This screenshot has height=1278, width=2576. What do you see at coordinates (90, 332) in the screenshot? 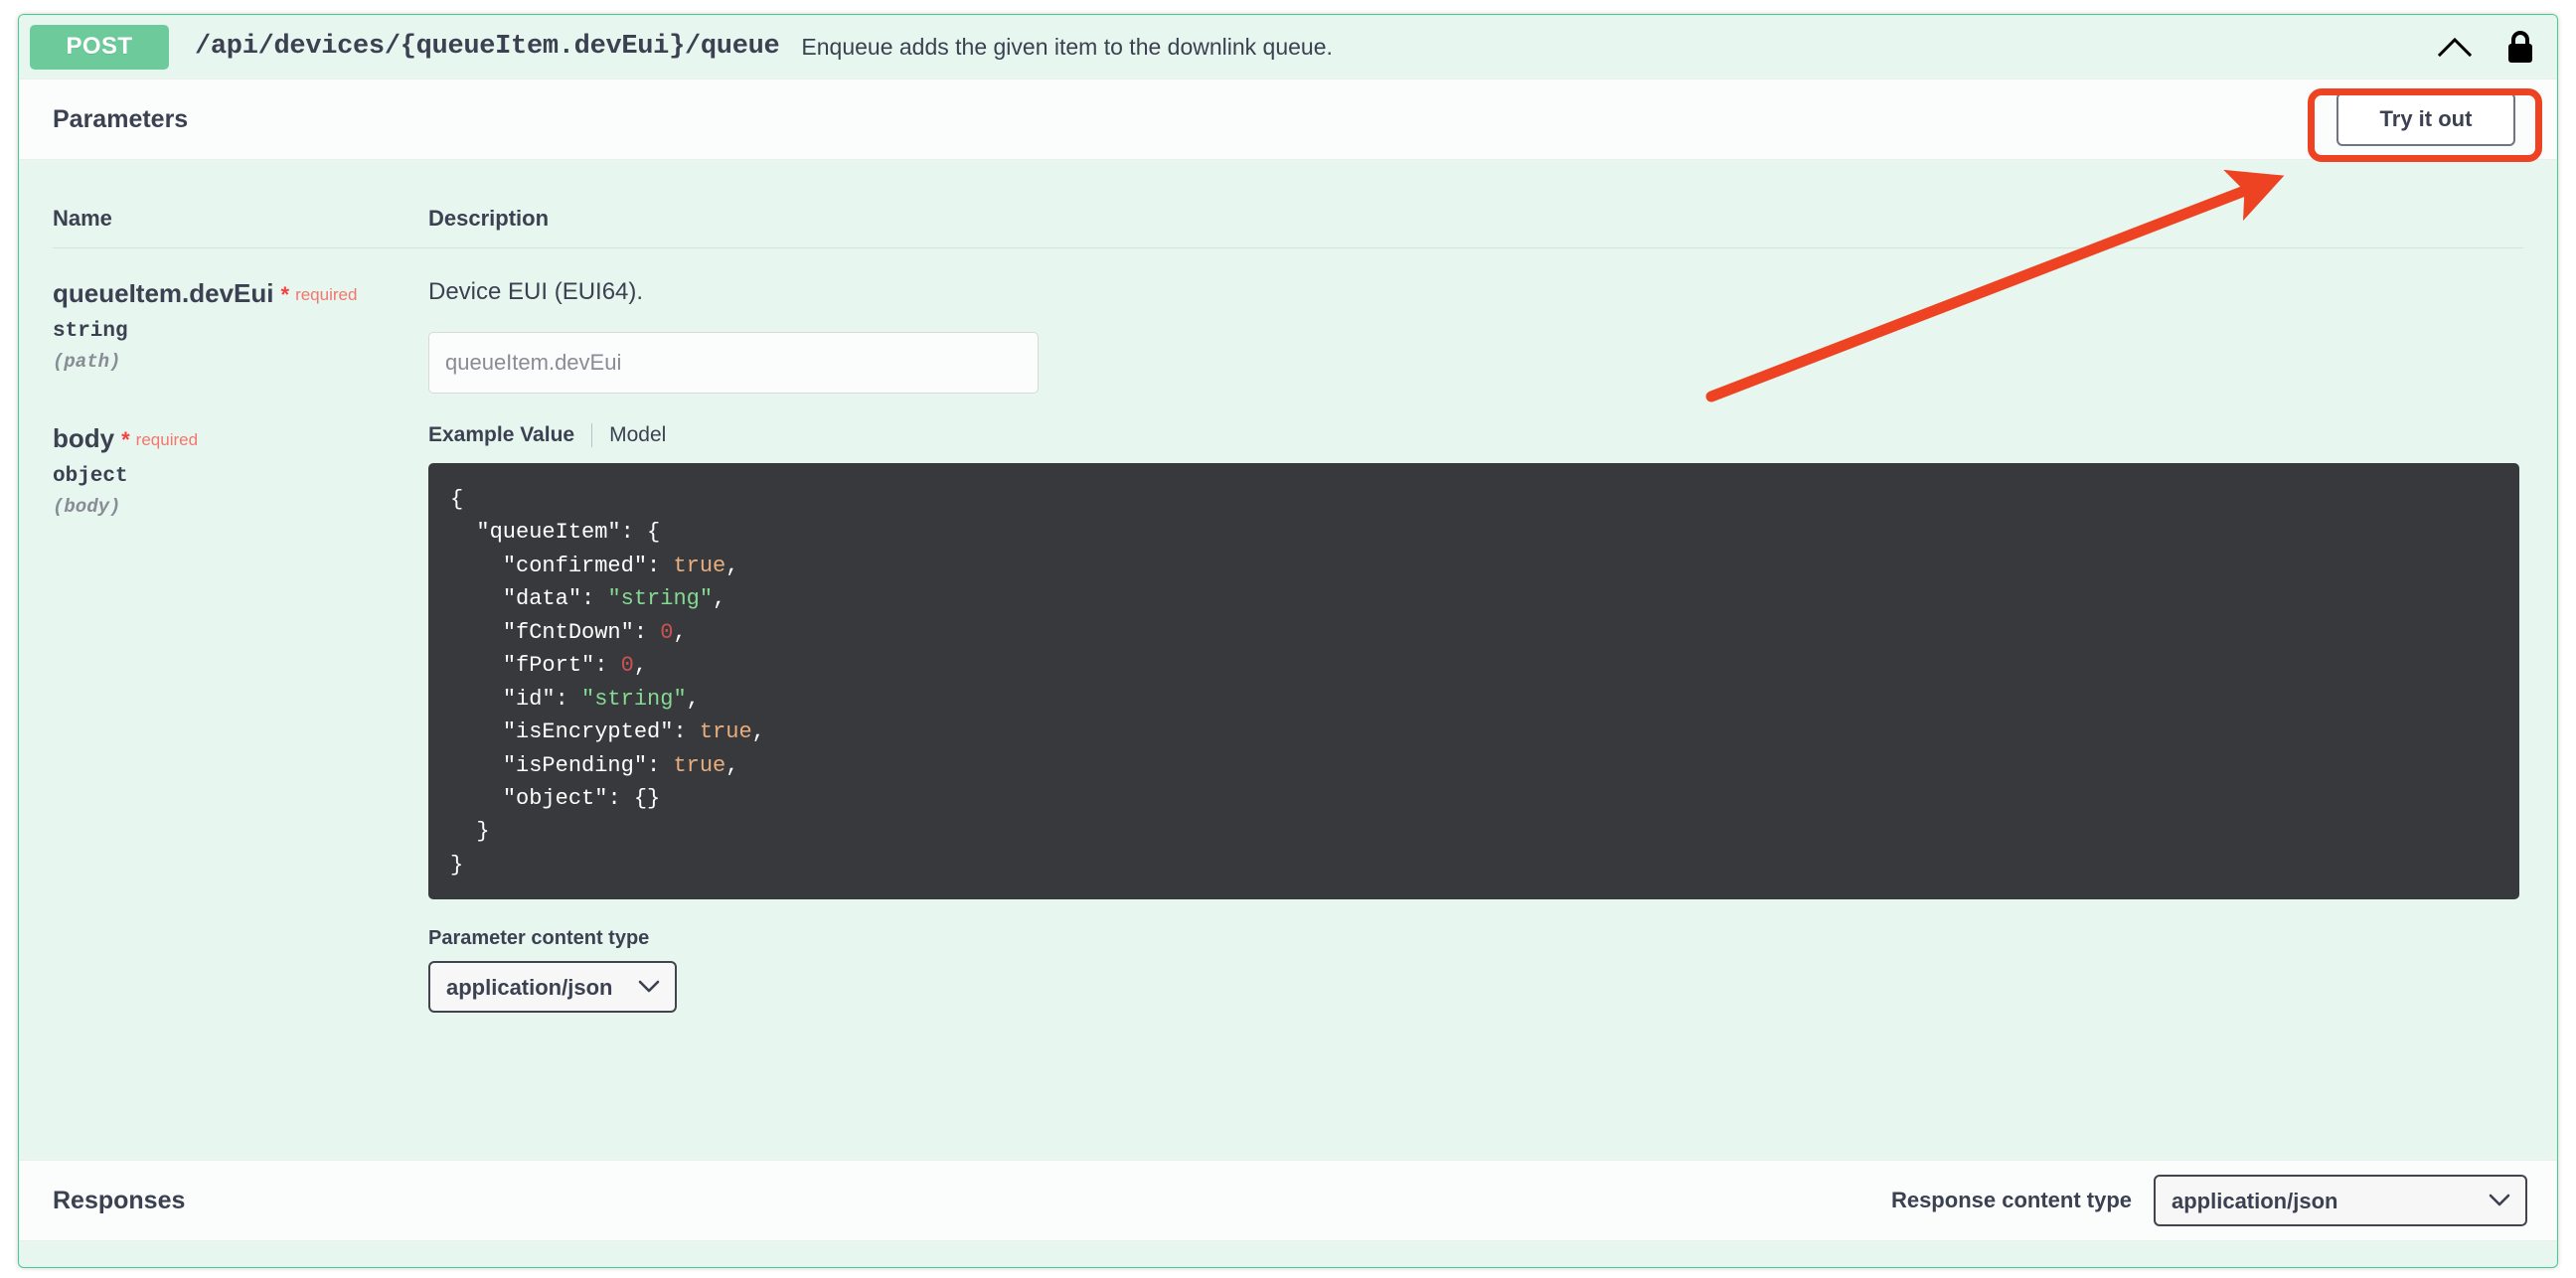
I see `parameter-type: string` at bounding box center [90, 332].